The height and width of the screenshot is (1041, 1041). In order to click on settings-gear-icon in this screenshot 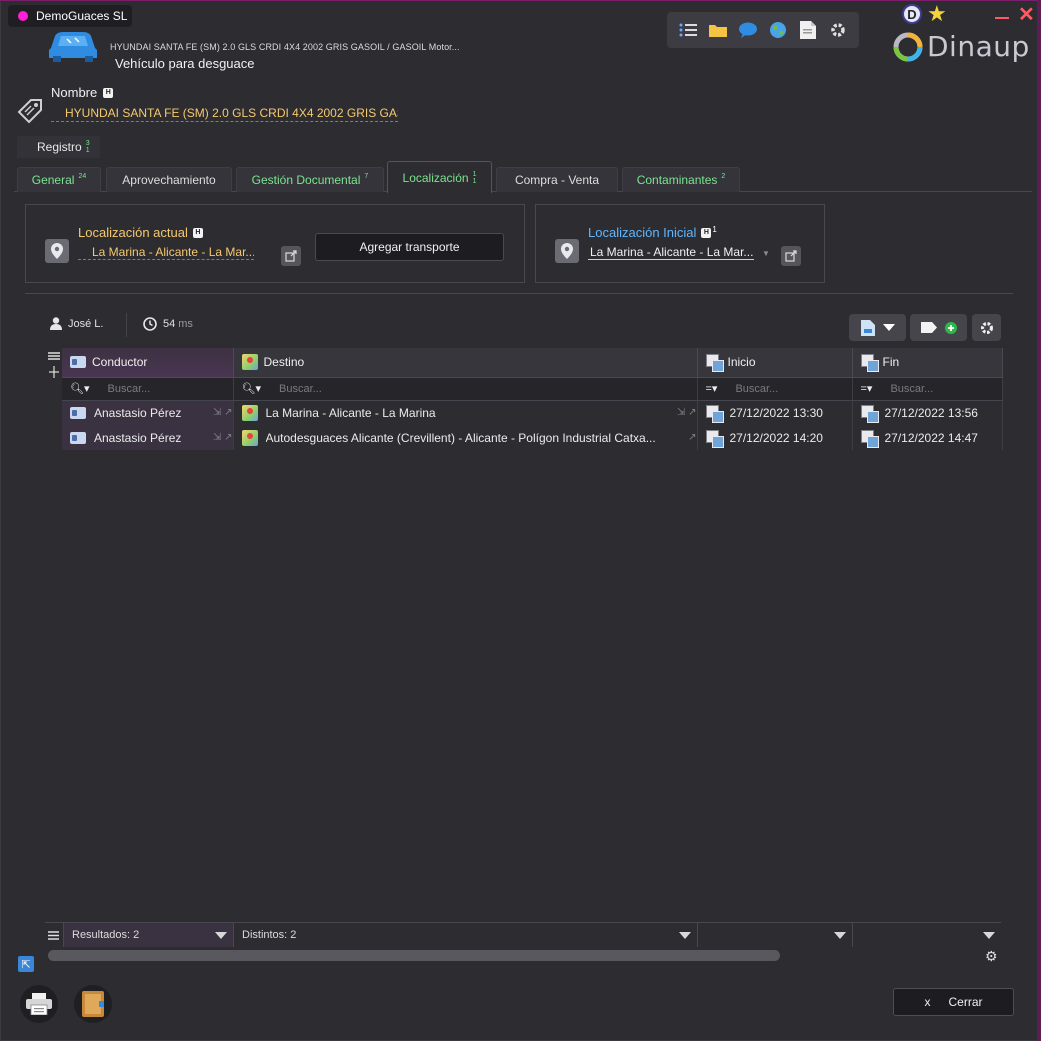, I will do `click(838, 30)`.